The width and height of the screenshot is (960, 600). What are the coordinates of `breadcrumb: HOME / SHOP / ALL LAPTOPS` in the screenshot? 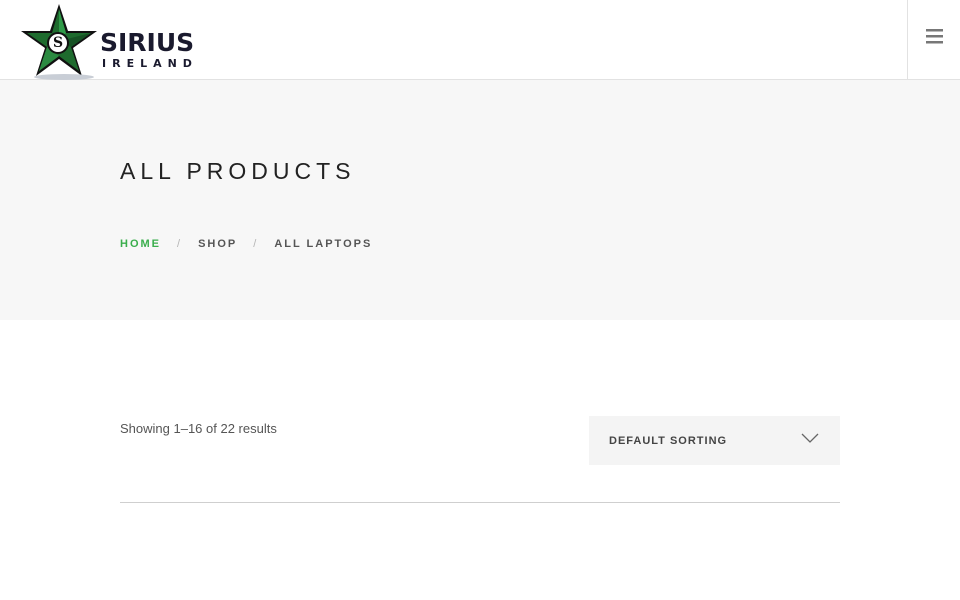 It's located at (246, 244).